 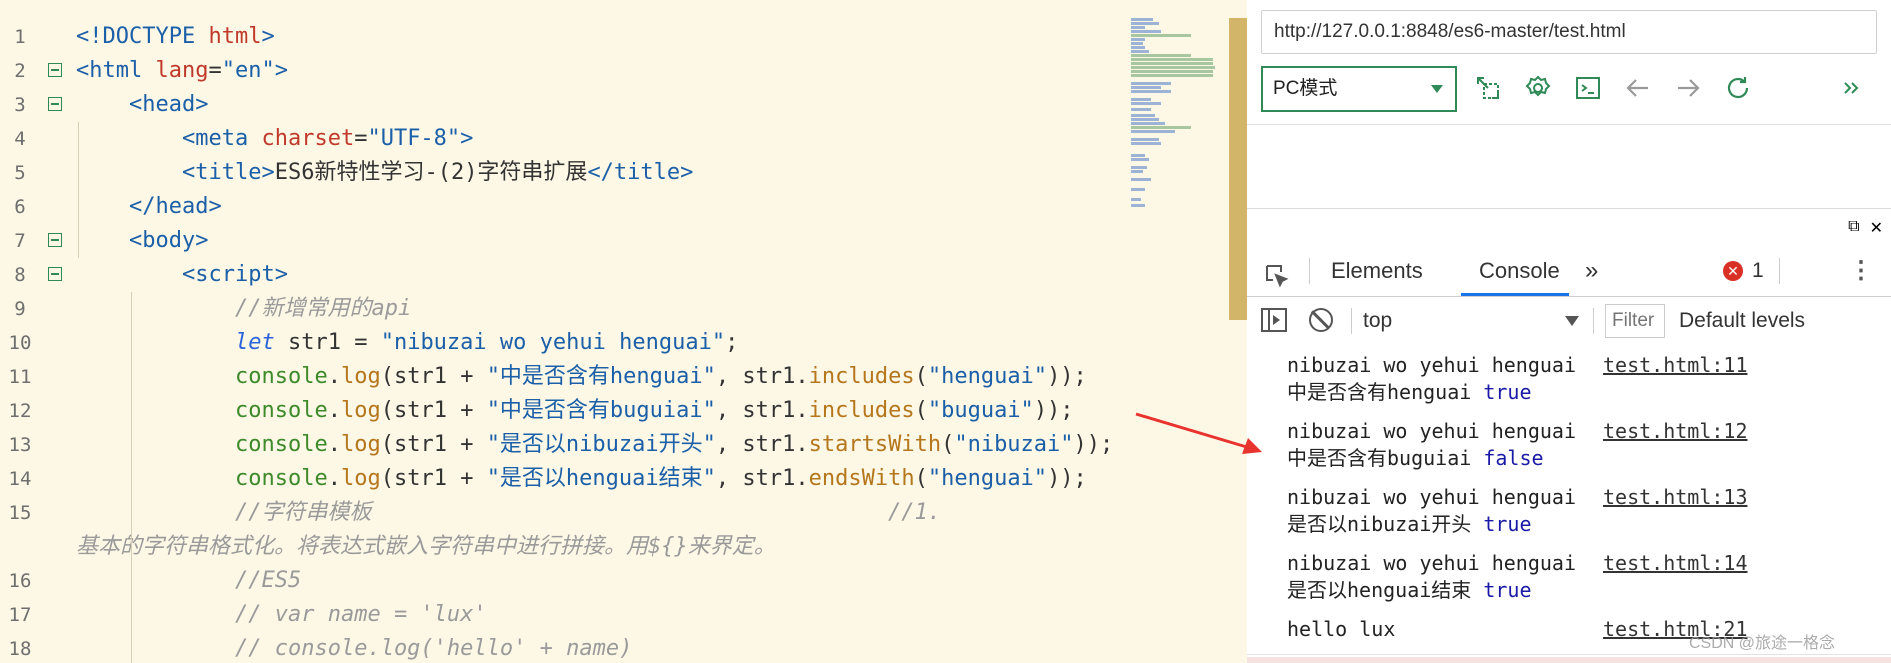 What do you see at coordinates (623, 37) in the screenshot?
I see `code-line: 1 <!DOCTYPE html>` at bounding box center [623, 37].